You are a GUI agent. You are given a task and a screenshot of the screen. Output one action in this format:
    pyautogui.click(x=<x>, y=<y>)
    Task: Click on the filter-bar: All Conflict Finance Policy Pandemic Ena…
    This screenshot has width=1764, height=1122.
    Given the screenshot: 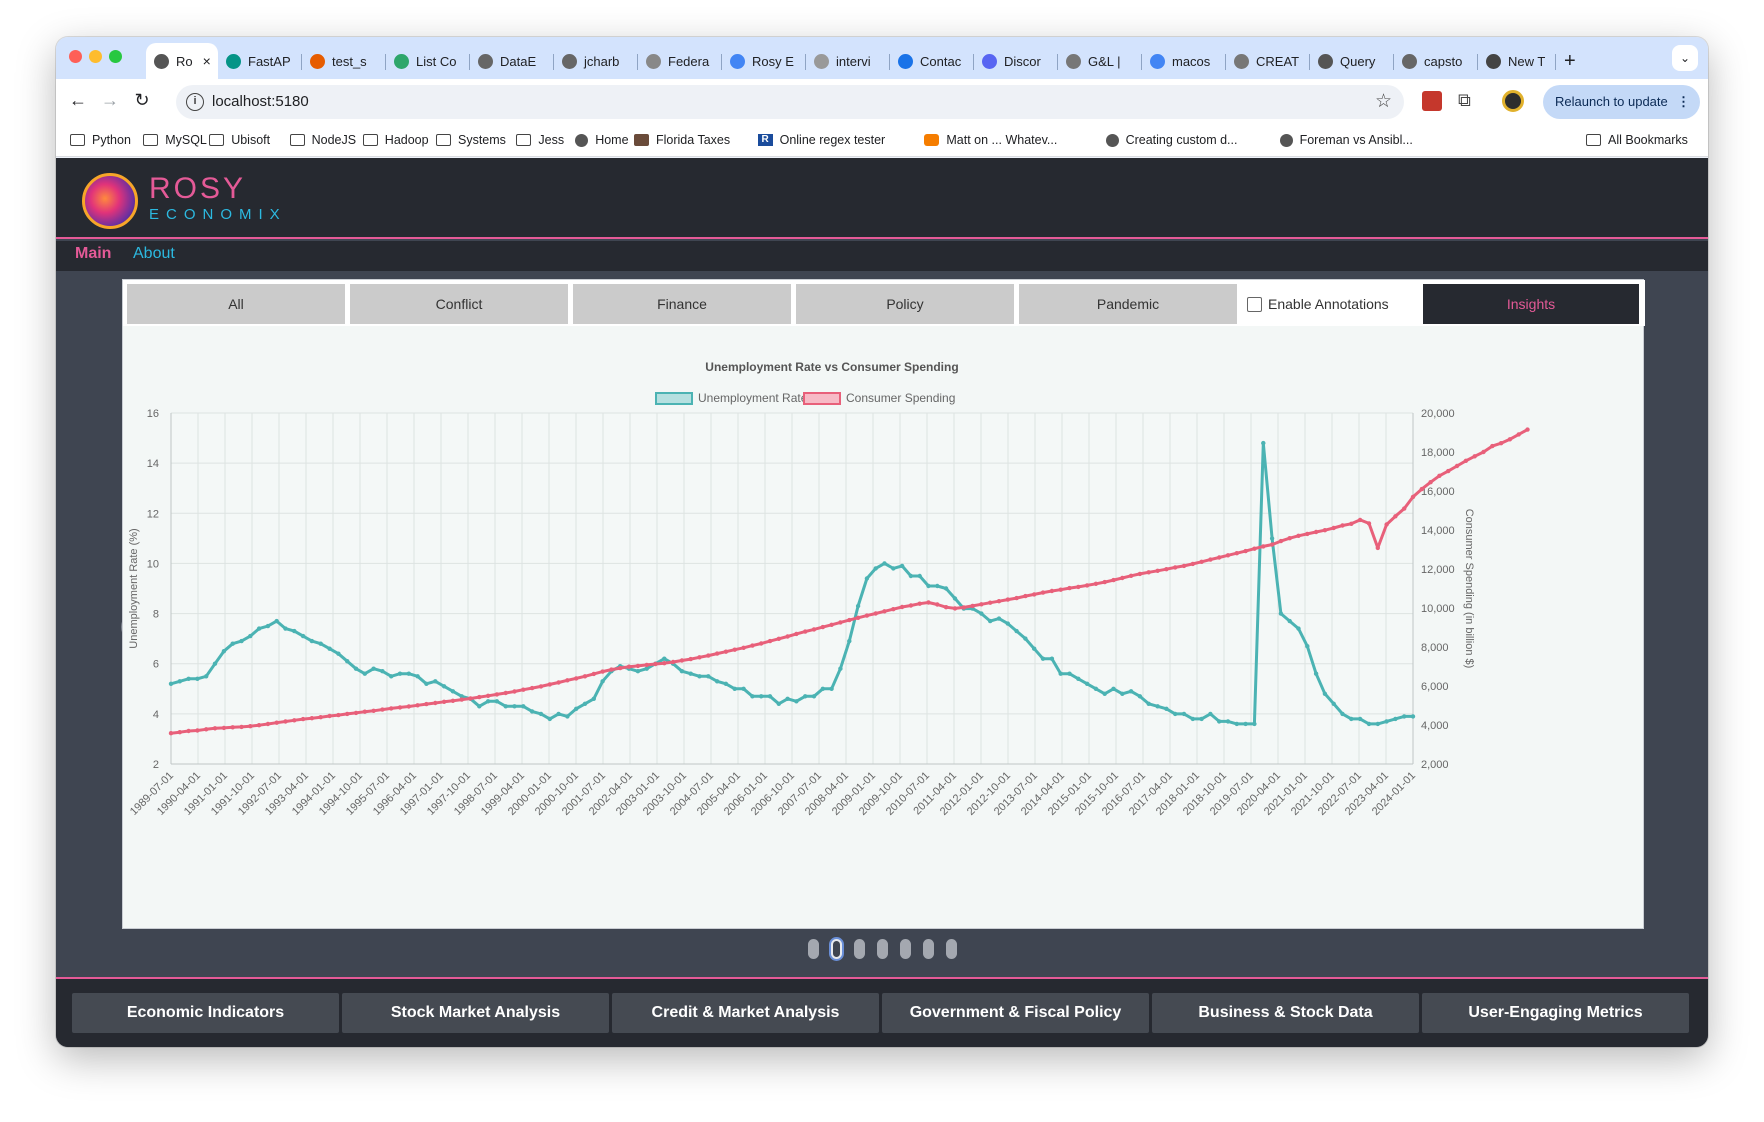 What is the action you would take?
    pyautogui.click(x=884, y=303)
    